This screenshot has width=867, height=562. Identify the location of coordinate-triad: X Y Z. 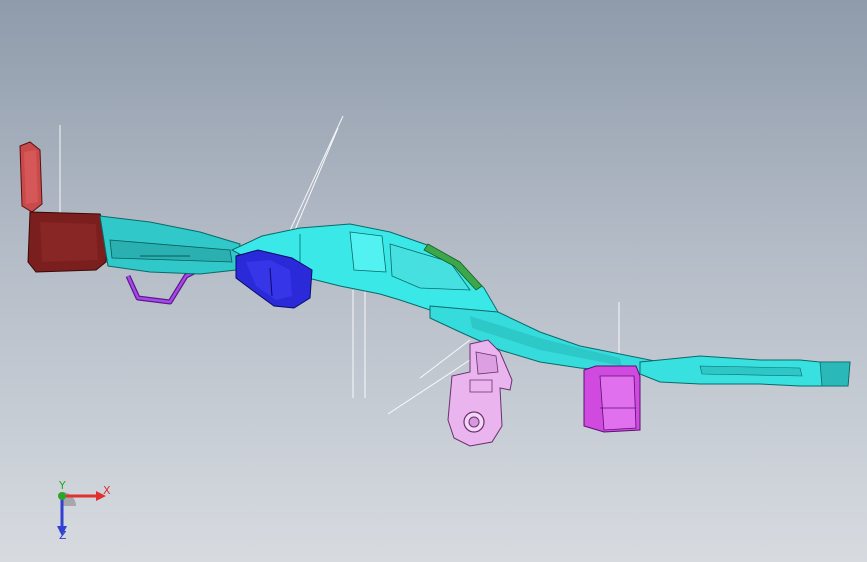
(80, 513).